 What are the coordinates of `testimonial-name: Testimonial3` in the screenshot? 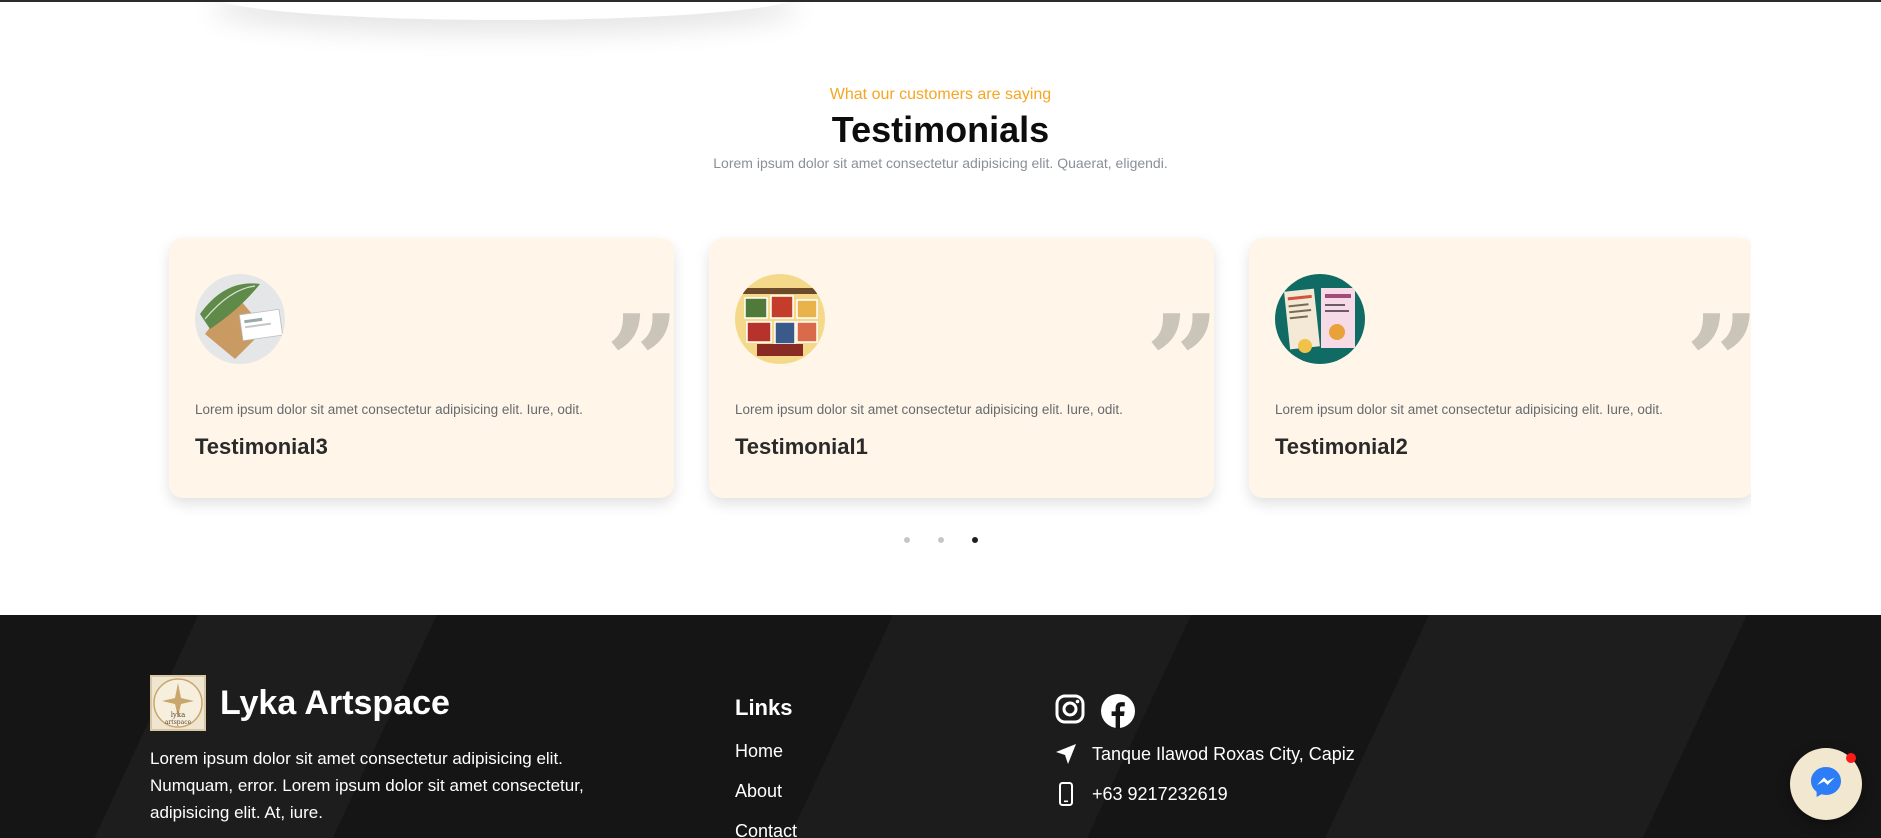 It's located at (261, 446).